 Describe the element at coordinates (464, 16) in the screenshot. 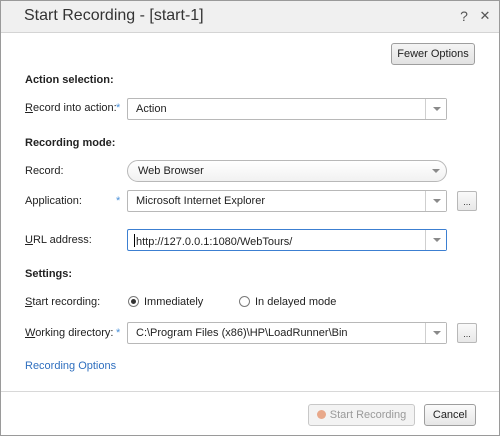

I see `help-icon: ?` at that location.